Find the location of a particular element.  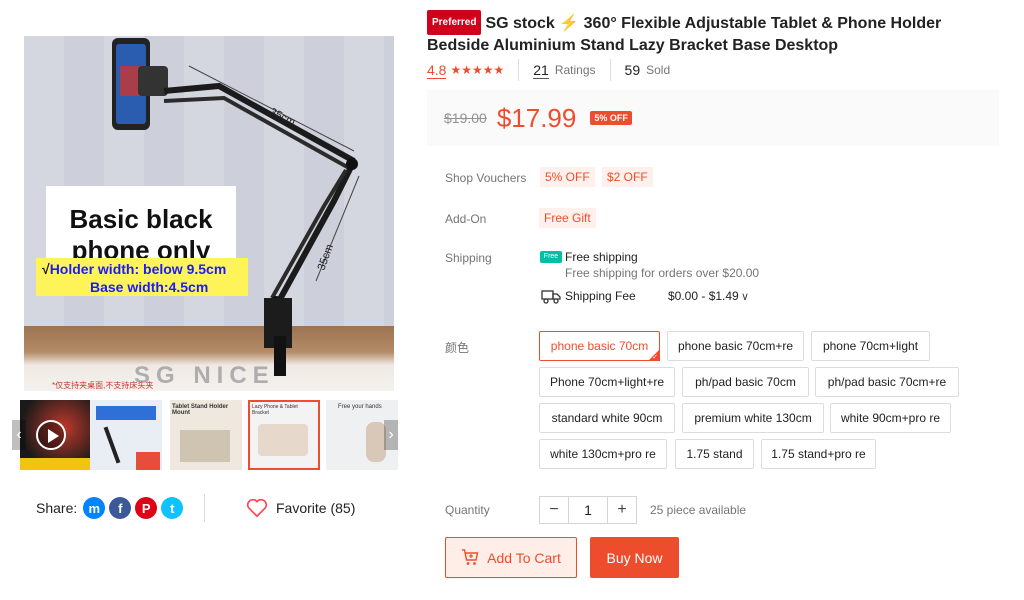

variation-option: white 90cm+pro re is located at coordinates (890, 418).